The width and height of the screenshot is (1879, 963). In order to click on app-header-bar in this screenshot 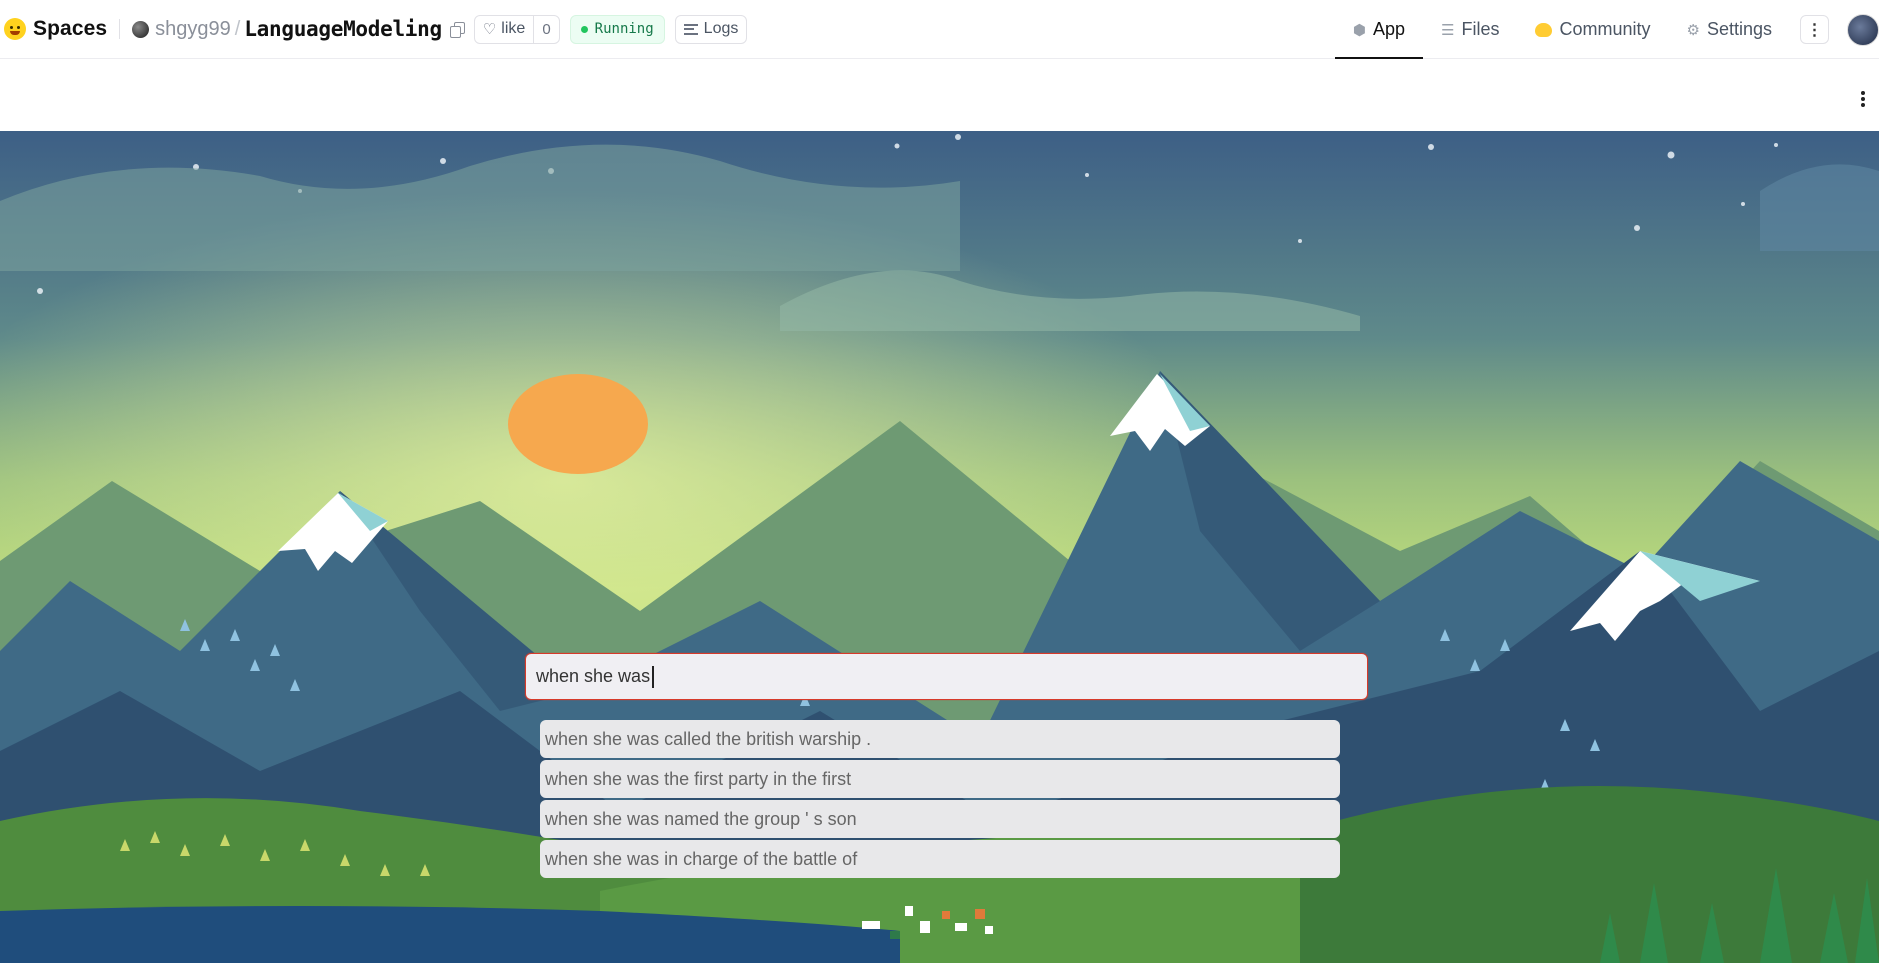, I will do `click(939, 95)`.